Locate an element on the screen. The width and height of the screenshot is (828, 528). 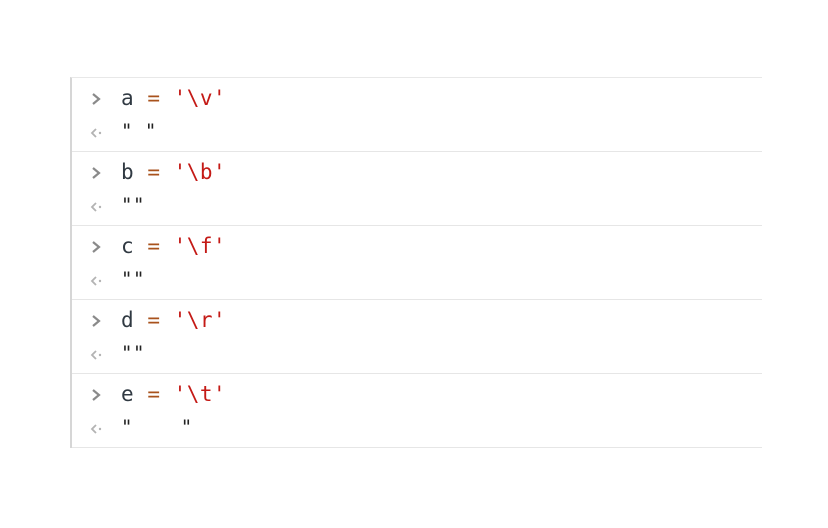
string-literal: '\b' is located at coordinates (200, 172).